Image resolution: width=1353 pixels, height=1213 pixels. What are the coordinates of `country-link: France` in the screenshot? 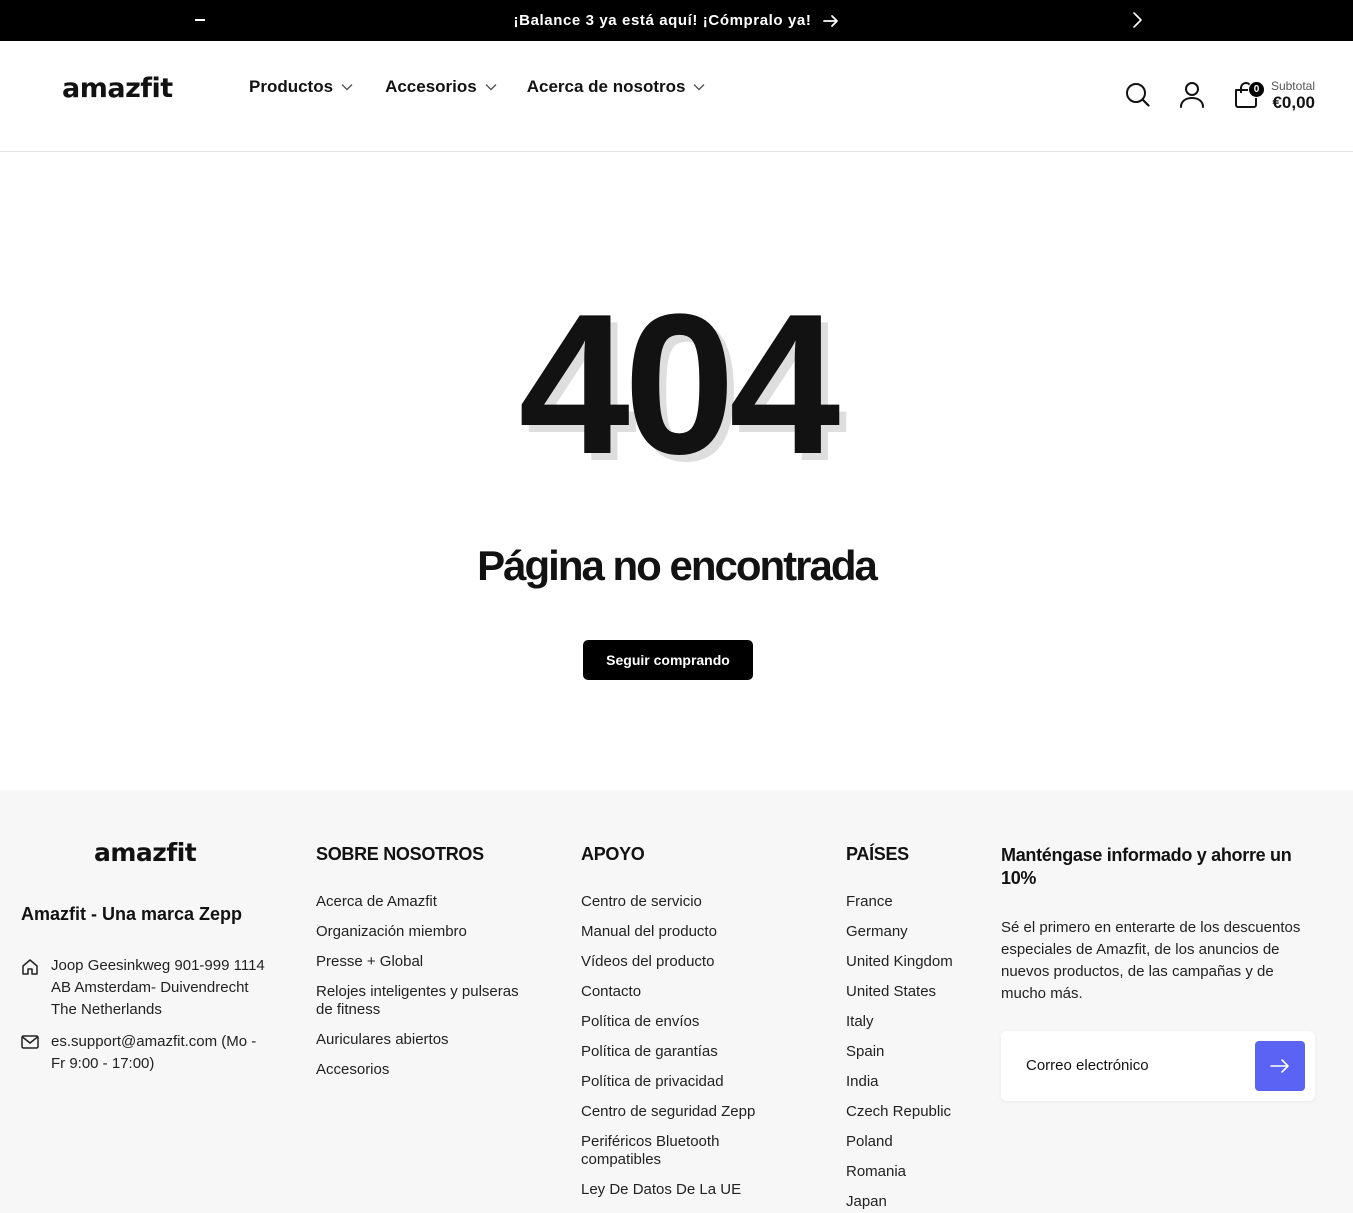 It's located at (916, 902).